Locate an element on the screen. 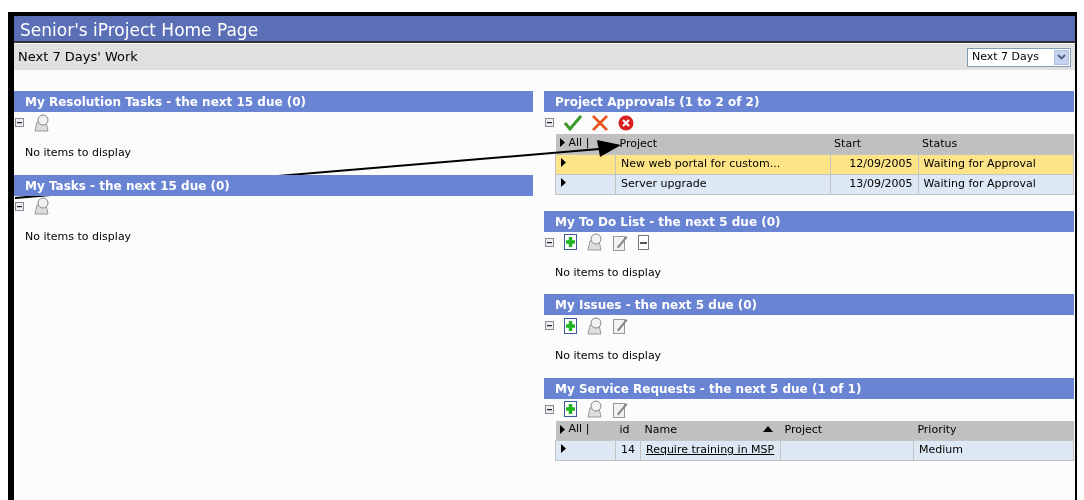  column-header: Priority is located at coordinates (937, 429).